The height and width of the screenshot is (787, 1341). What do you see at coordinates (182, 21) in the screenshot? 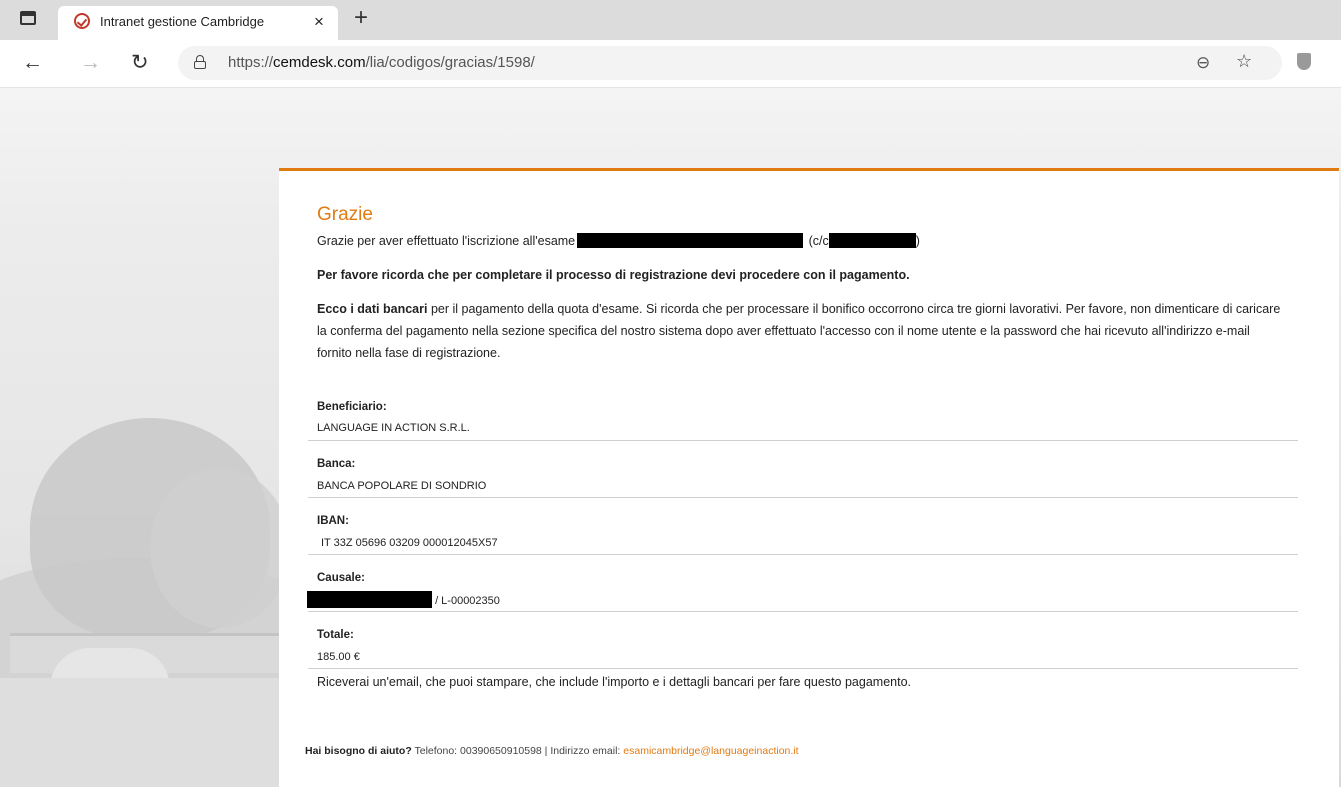
I see `tab-title: Intranet gestione Cambridge` at bounding box center [182, 21].